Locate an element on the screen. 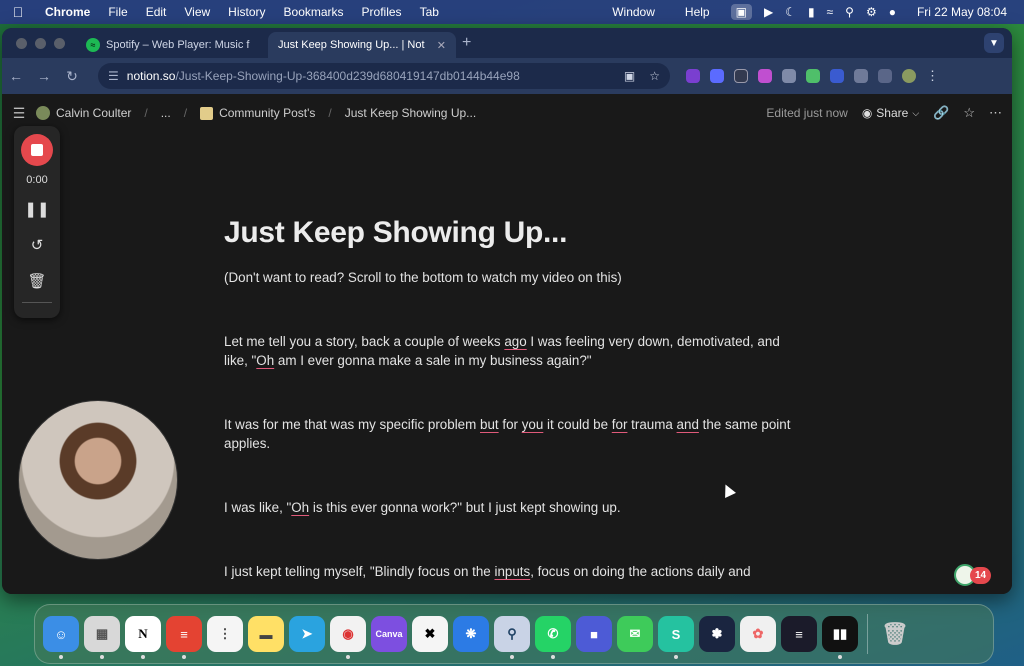 This screenshot has width=1024, height=666. dock-finder: ☺ is located at coordinates (61, 637).